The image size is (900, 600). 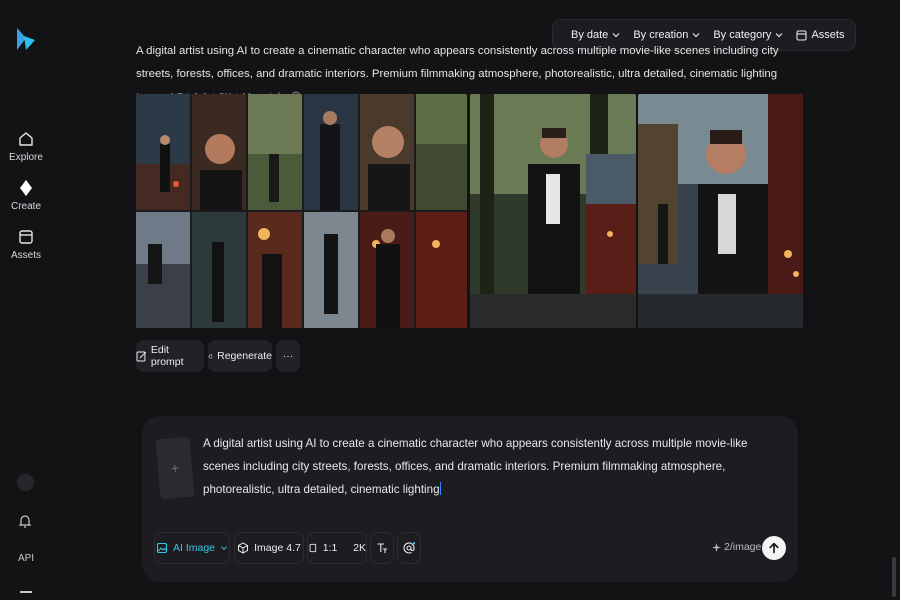 I want to click on arrow-up-icon, so click(x=774, y=548).